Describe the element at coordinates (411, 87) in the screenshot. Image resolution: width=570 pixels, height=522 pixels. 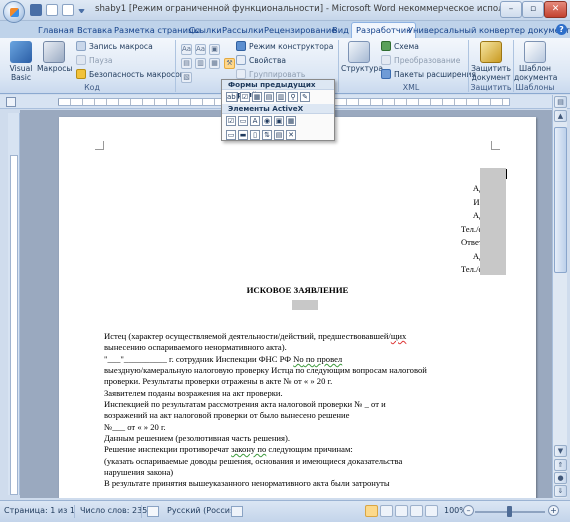
I see `group-label-xml: XML` at that location.